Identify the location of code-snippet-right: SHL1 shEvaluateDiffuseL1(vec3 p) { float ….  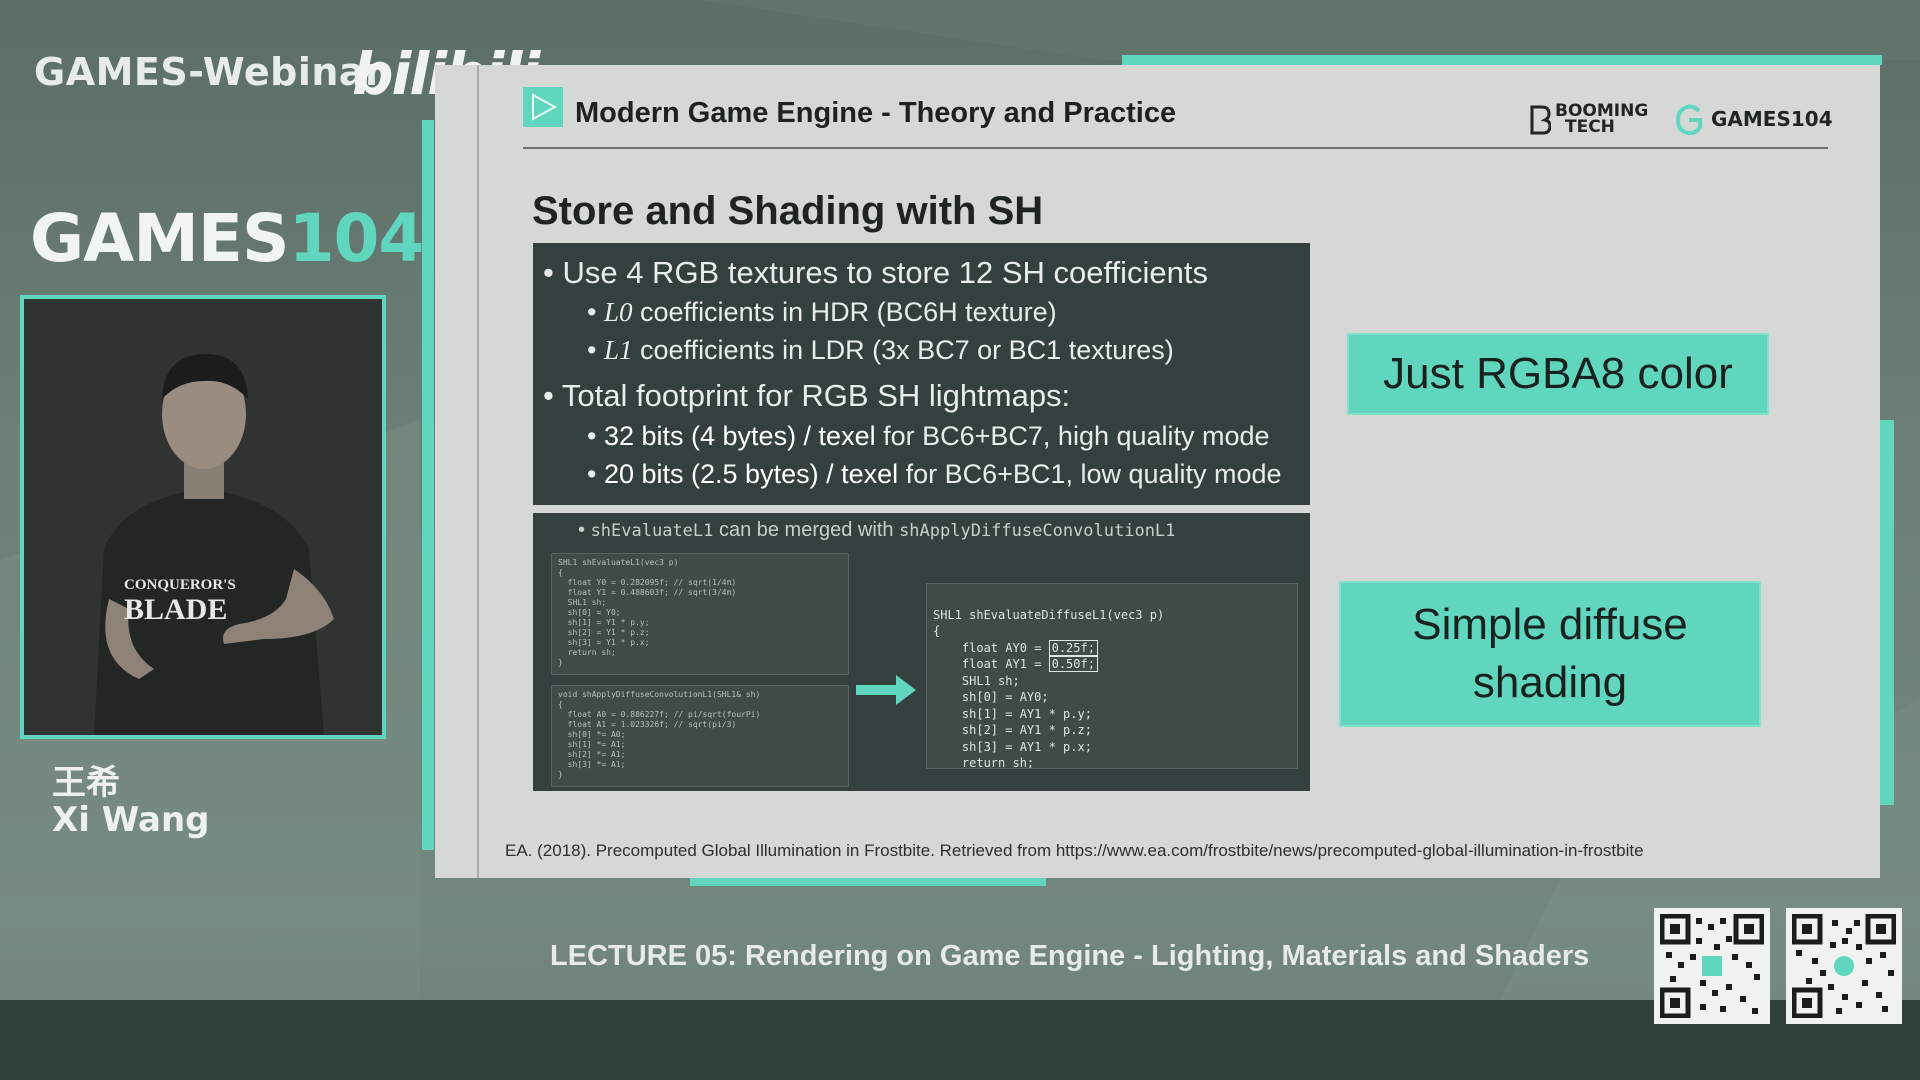
(1112, 676).